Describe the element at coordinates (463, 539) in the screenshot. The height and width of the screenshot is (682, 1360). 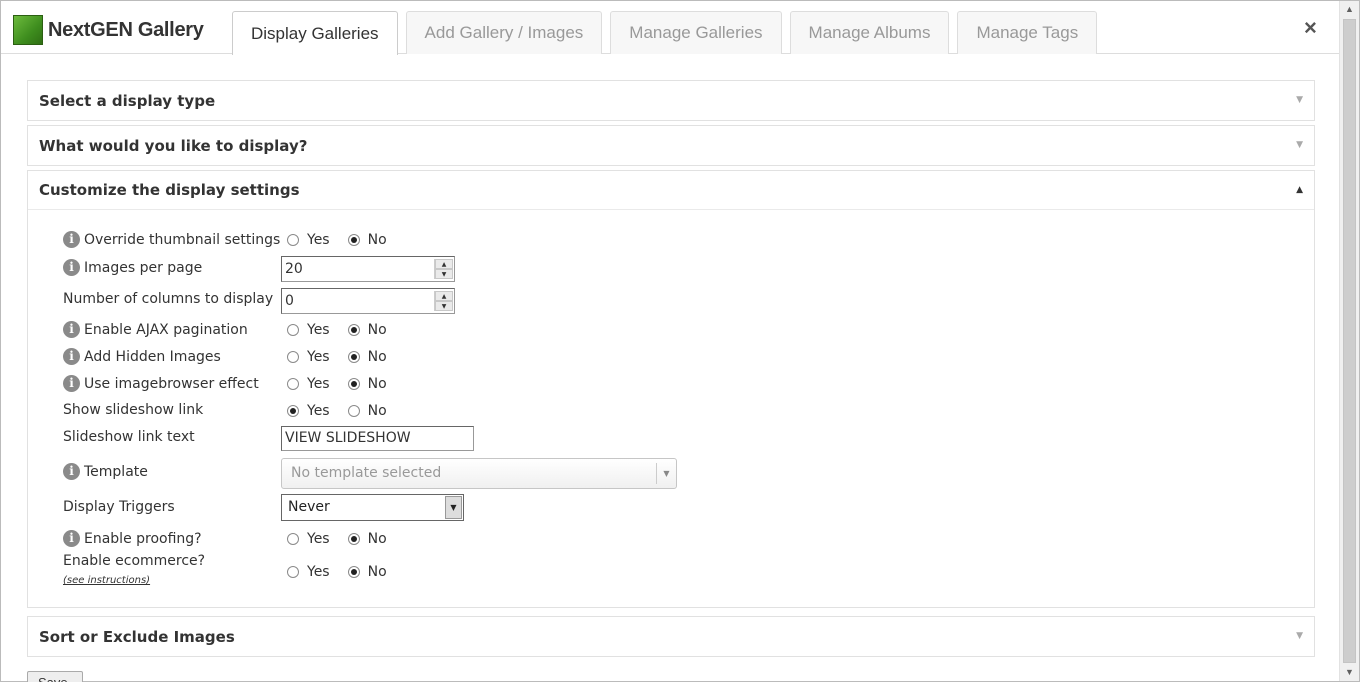
I see `row-proofing: i Enable proofing? Yes No` at that location.